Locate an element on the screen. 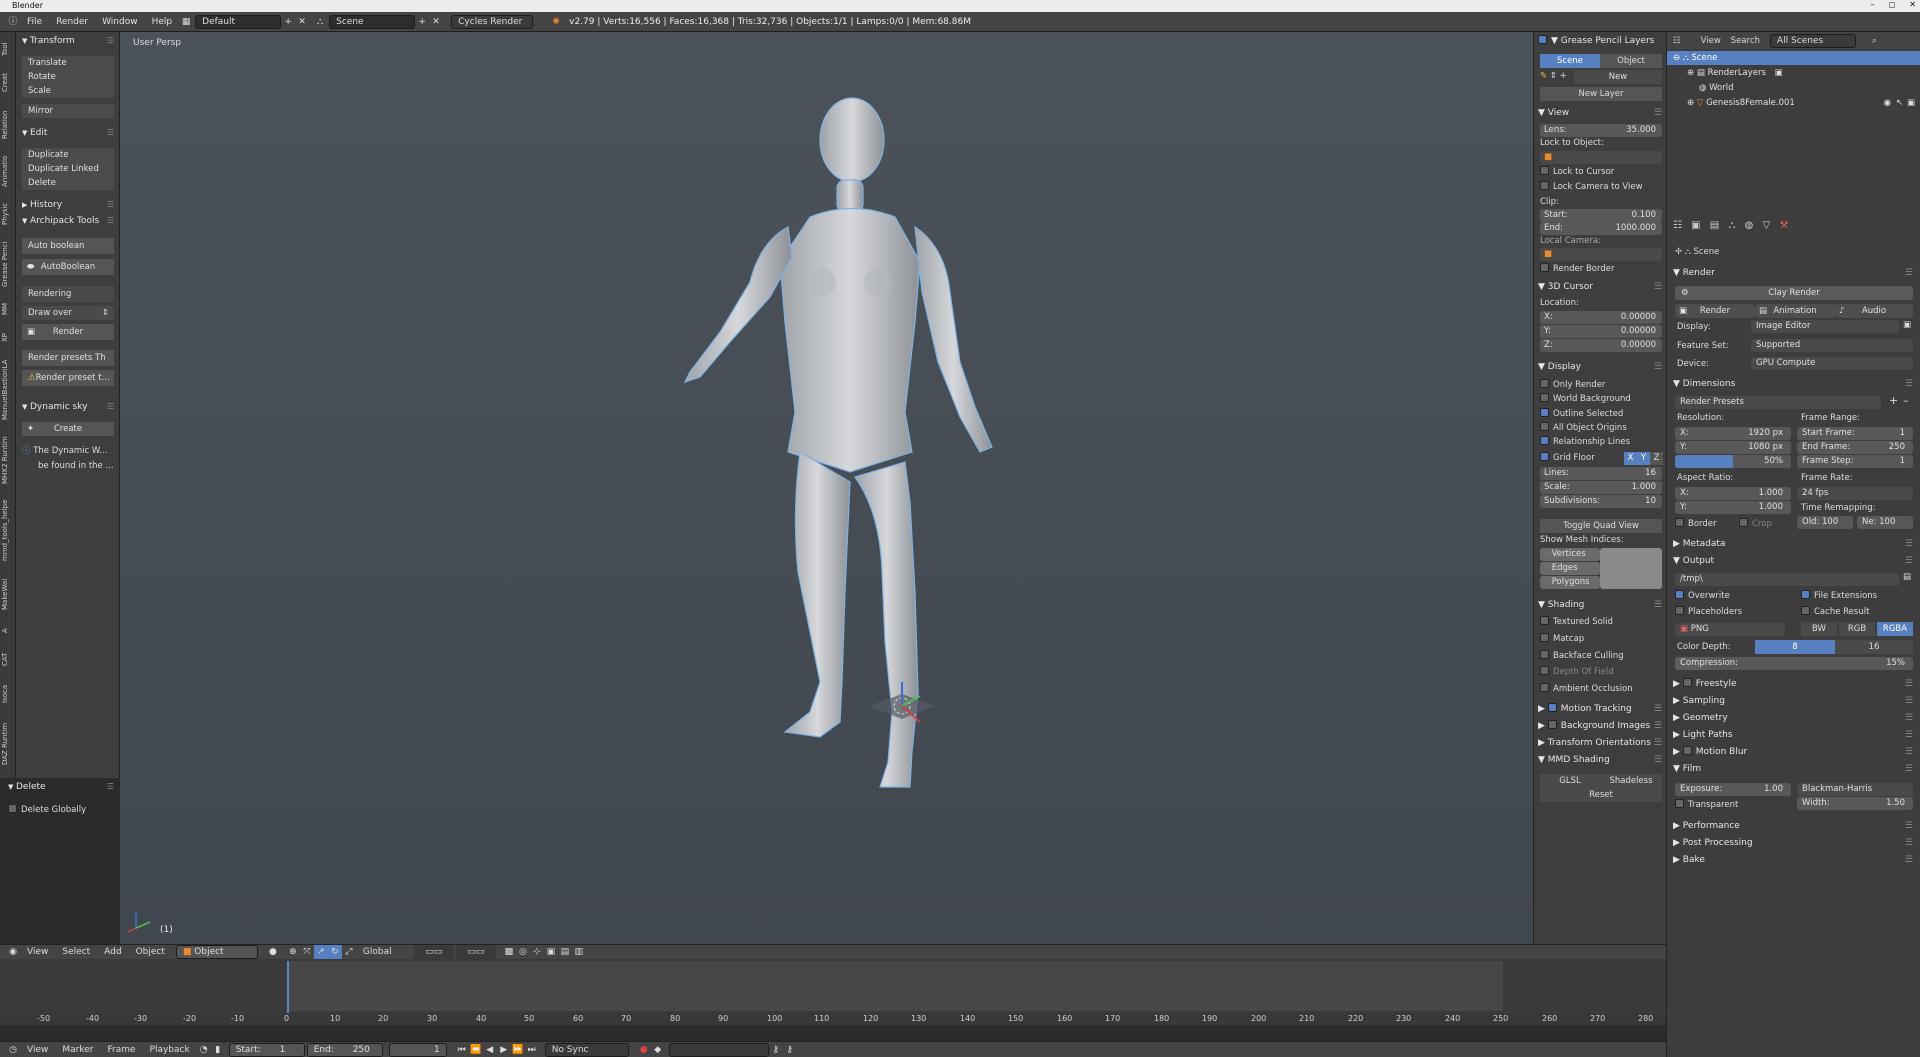 This screenshot has width=1920, height=1057. panel-3d-cursor-header: ▼ 3D Cursor ☰ is located at coordinates (1601, 287).